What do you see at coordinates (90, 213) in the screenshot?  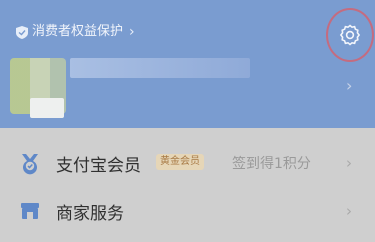 I see `menu-item-label: 商家服务` at bounding box center [90, 213].